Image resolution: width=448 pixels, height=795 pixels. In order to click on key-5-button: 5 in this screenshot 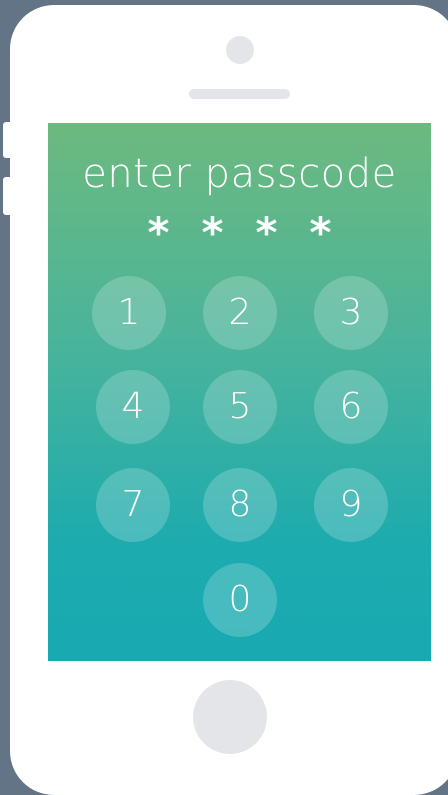, I will do `click(240, 407)`.